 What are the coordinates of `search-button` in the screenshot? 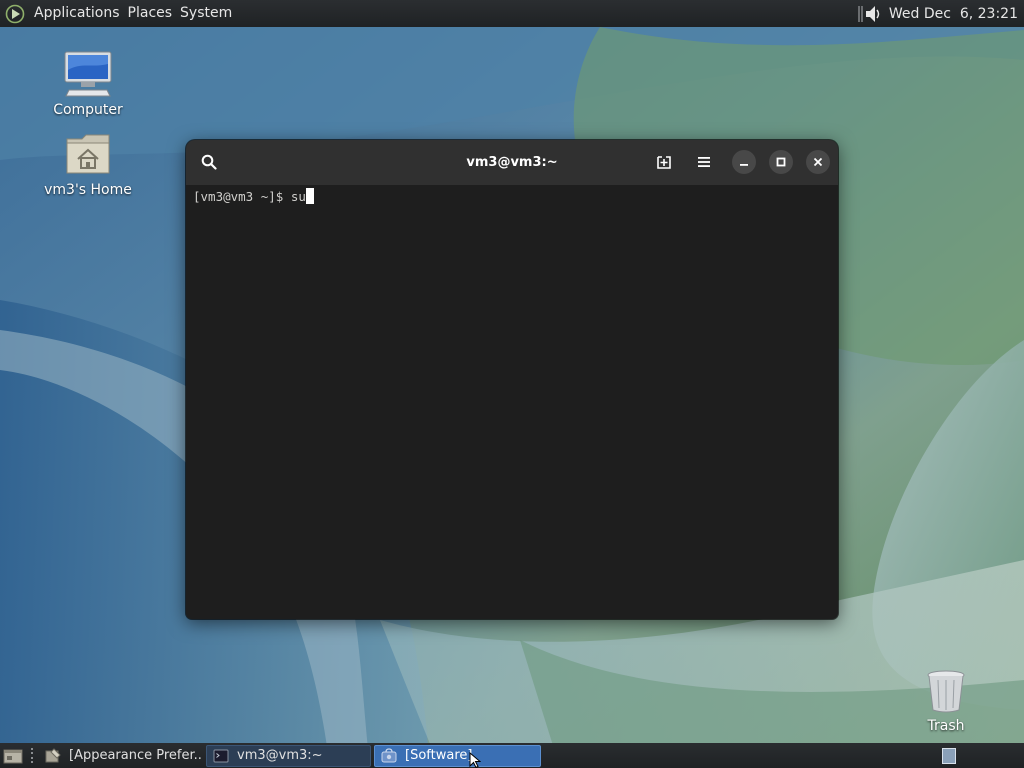 It's located at (209, 162).